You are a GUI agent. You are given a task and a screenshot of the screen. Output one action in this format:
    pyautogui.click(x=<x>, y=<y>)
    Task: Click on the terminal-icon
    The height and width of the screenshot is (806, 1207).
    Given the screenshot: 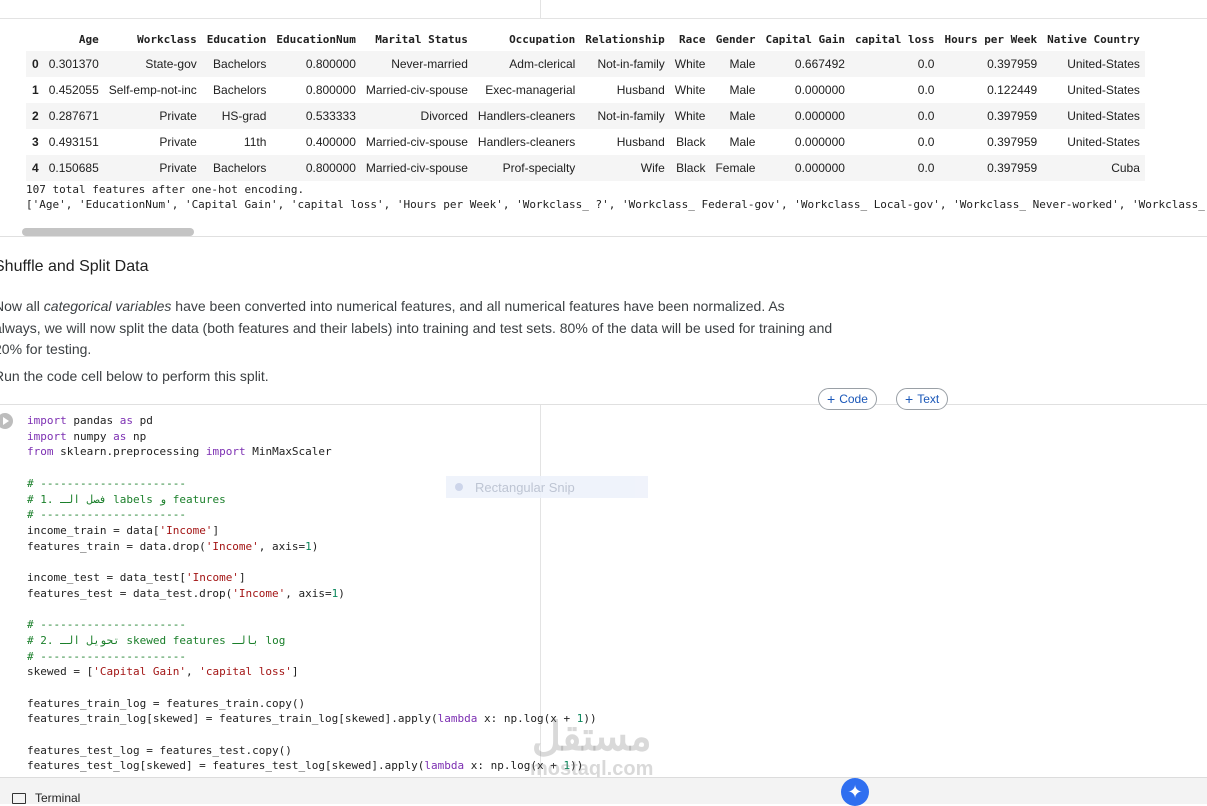 What is the action you would take?
    pyautogui.click(x=19, y=798)
    